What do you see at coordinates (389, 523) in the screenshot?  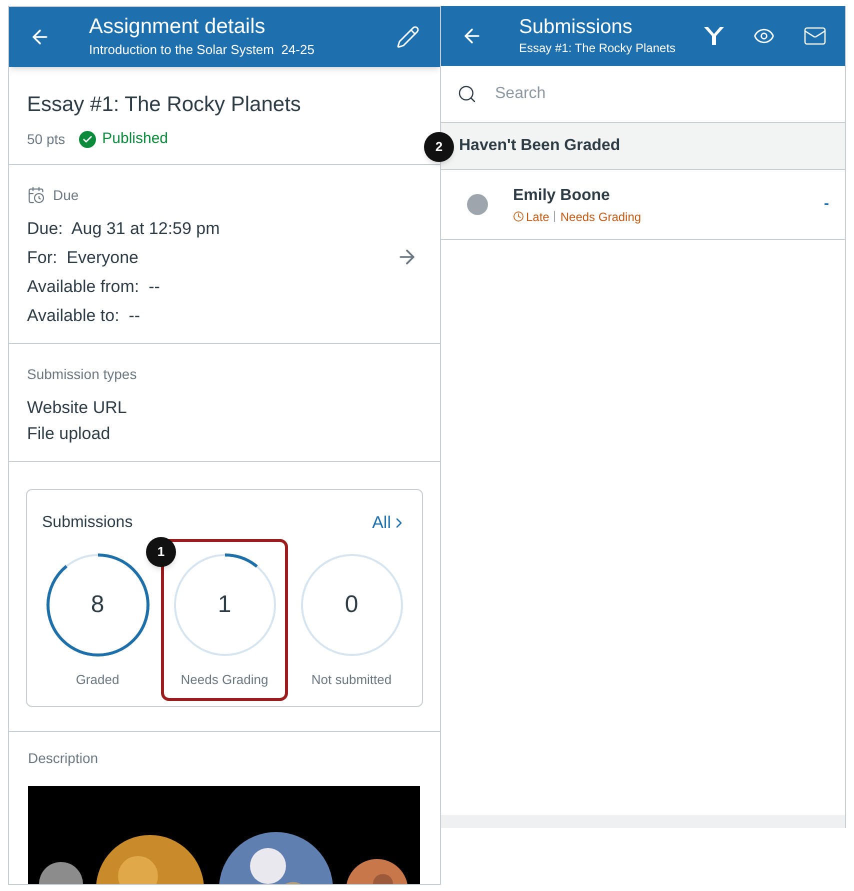 I see `all-link: All` at bounding box center [389, 523].